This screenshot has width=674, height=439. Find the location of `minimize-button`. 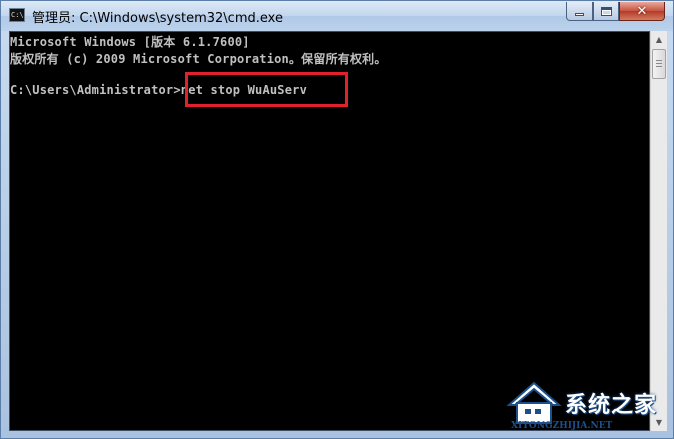

minimize-button is located at coordinates (579, 11).